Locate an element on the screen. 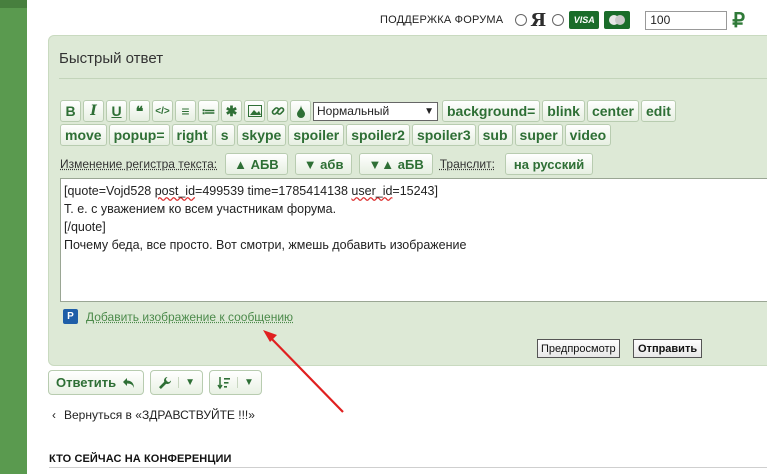 This screenshot has width=767, height=474. preview-button: Предпросмотр is located at coordinates (578, 348).